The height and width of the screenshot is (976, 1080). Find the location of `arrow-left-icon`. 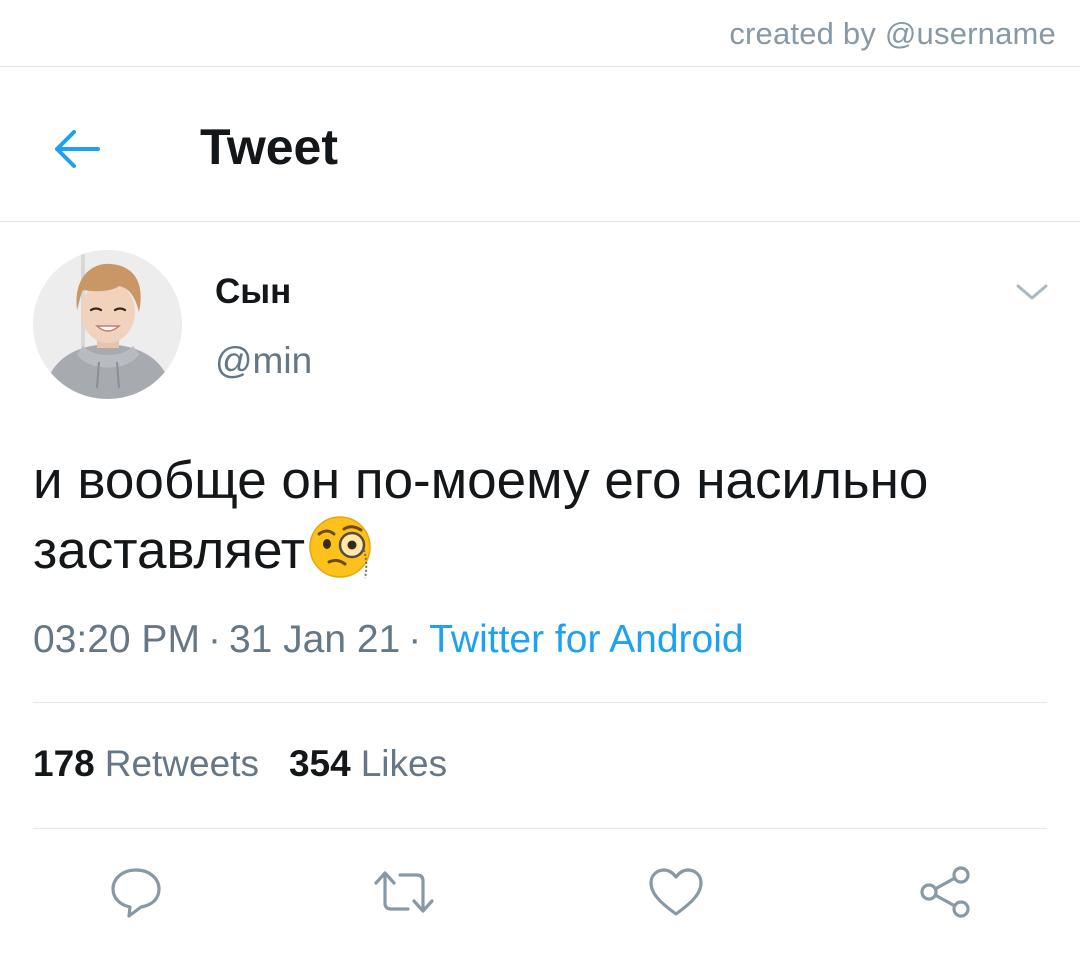

arrow-left-icon is located at coordinates (77, 149).